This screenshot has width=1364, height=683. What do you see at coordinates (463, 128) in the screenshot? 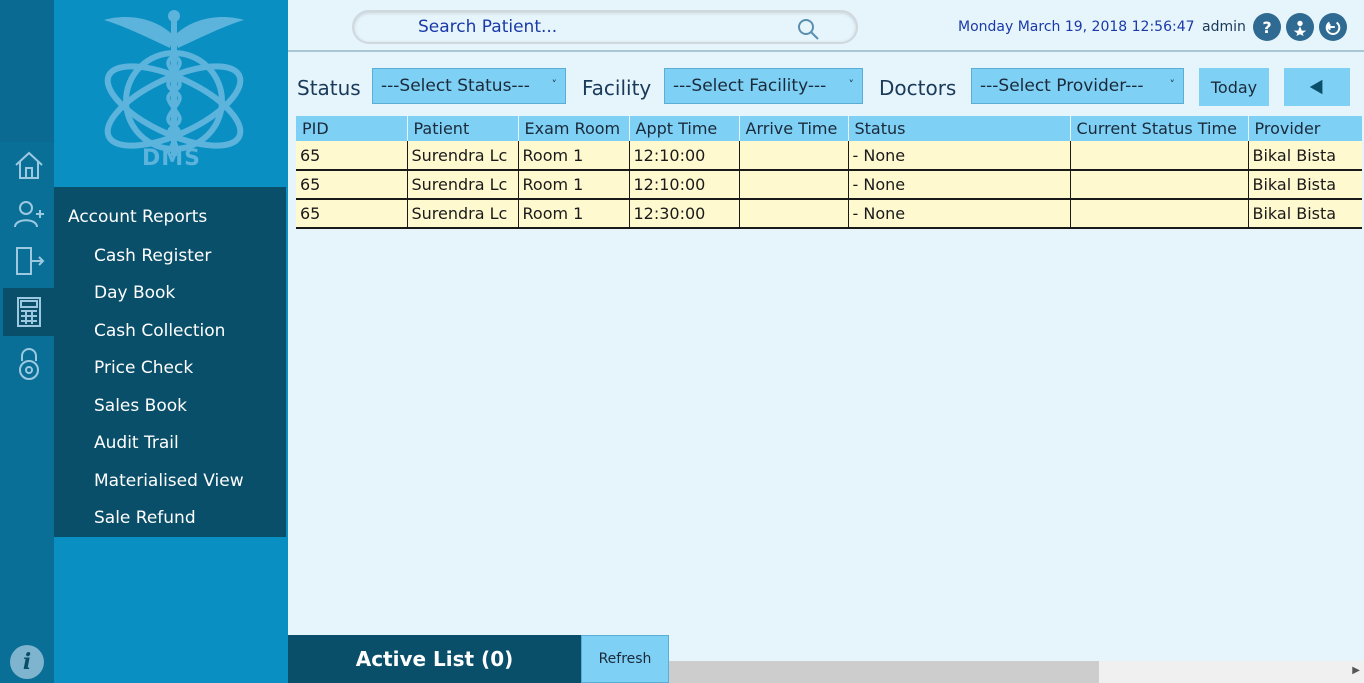
I see `column-header: Patient` at bounding box center [463, 128].